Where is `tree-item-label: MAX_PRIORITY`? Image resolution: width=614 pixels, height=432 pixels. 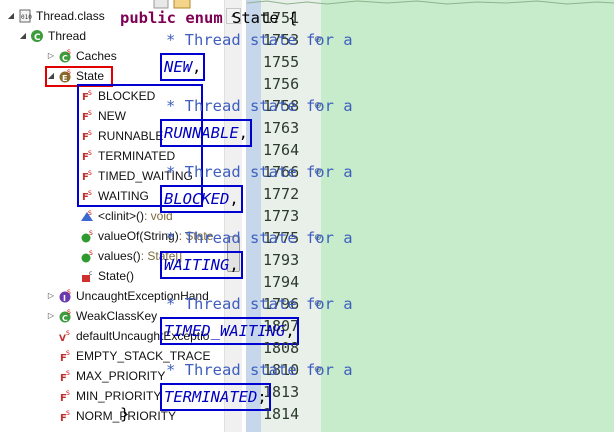
tree-item-label: MAX_PRIORITY is located at coordinates (121, 376).